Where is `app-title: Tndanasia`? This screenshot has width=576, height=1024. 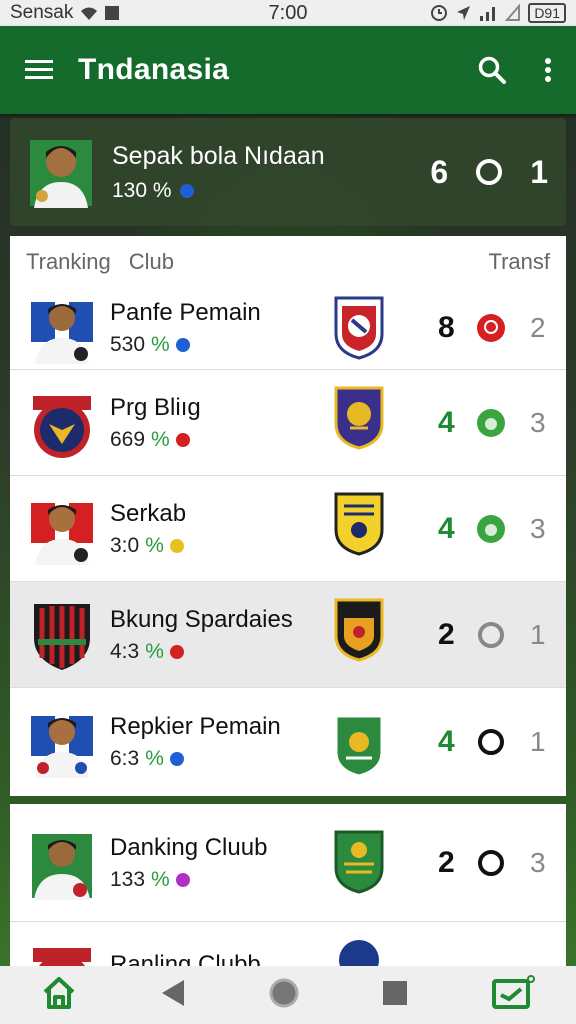 app-title: Tndanasia is located at coordinates (154, 69).